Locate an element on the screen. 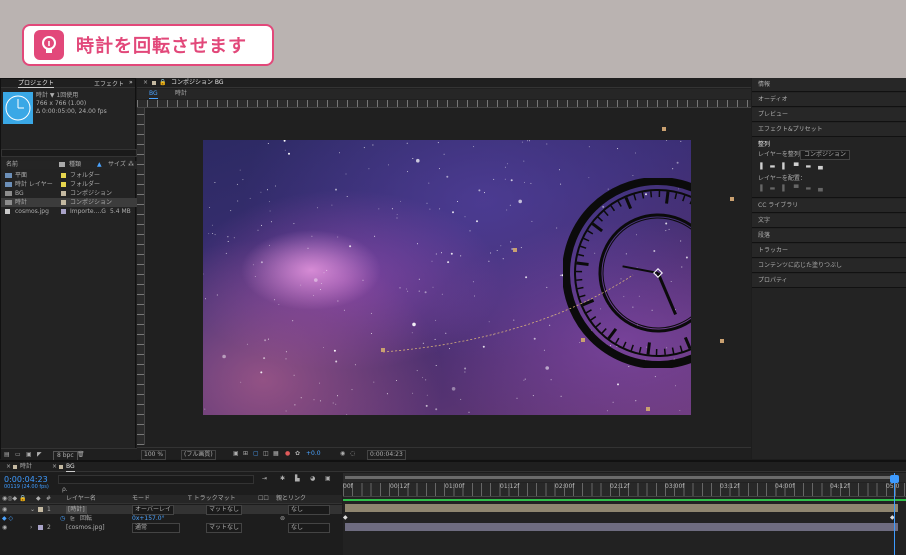 This screenshot has width=906, height=555. current-time-display: 0:00:04:23 is located at coordinates (386, 455).